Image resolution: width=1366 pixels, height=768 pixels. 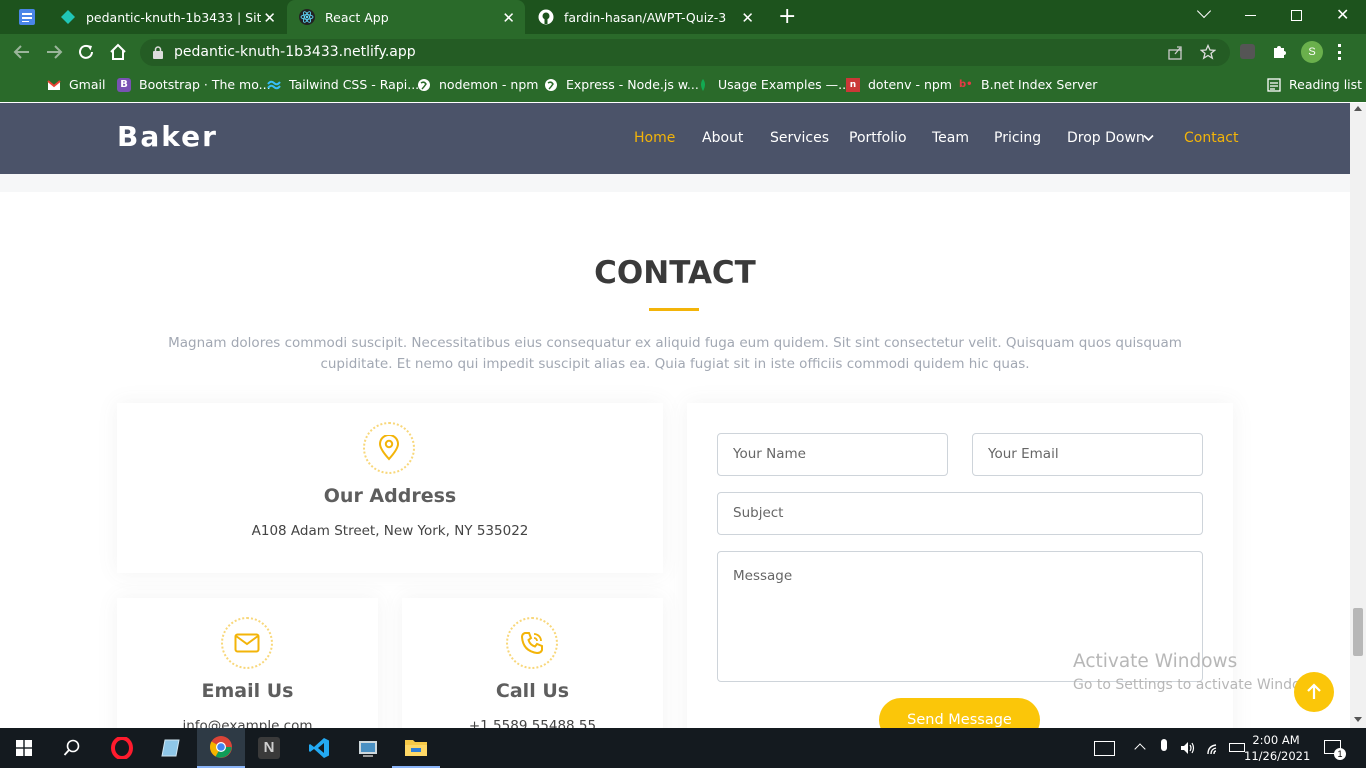 What do you see at coordinates (390, 531) in the screenshot?
I see `address-text: A108 Adam Street, New York, NY 535022` at bounding box center [390, 531].